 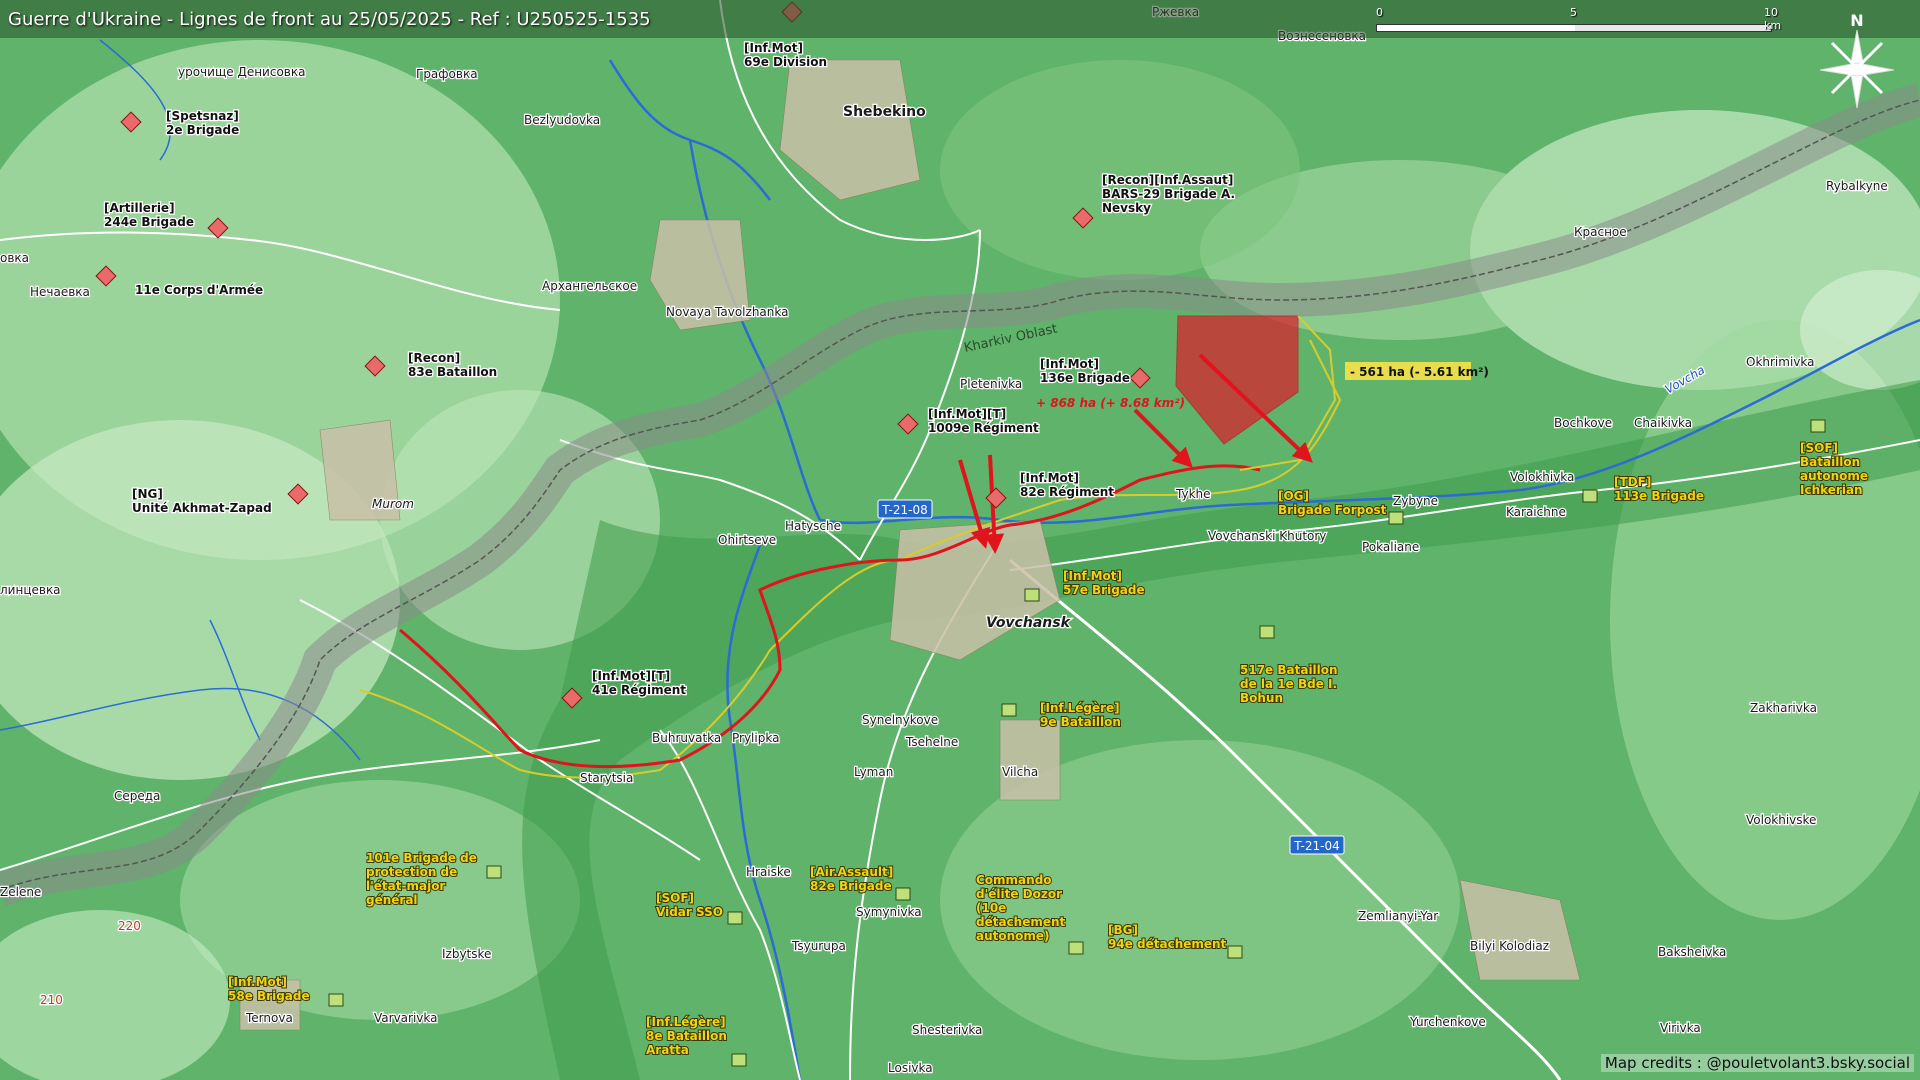 I want to click on russian-unit-label: 11e Corps d'Armée, so click(x=199, y=290).